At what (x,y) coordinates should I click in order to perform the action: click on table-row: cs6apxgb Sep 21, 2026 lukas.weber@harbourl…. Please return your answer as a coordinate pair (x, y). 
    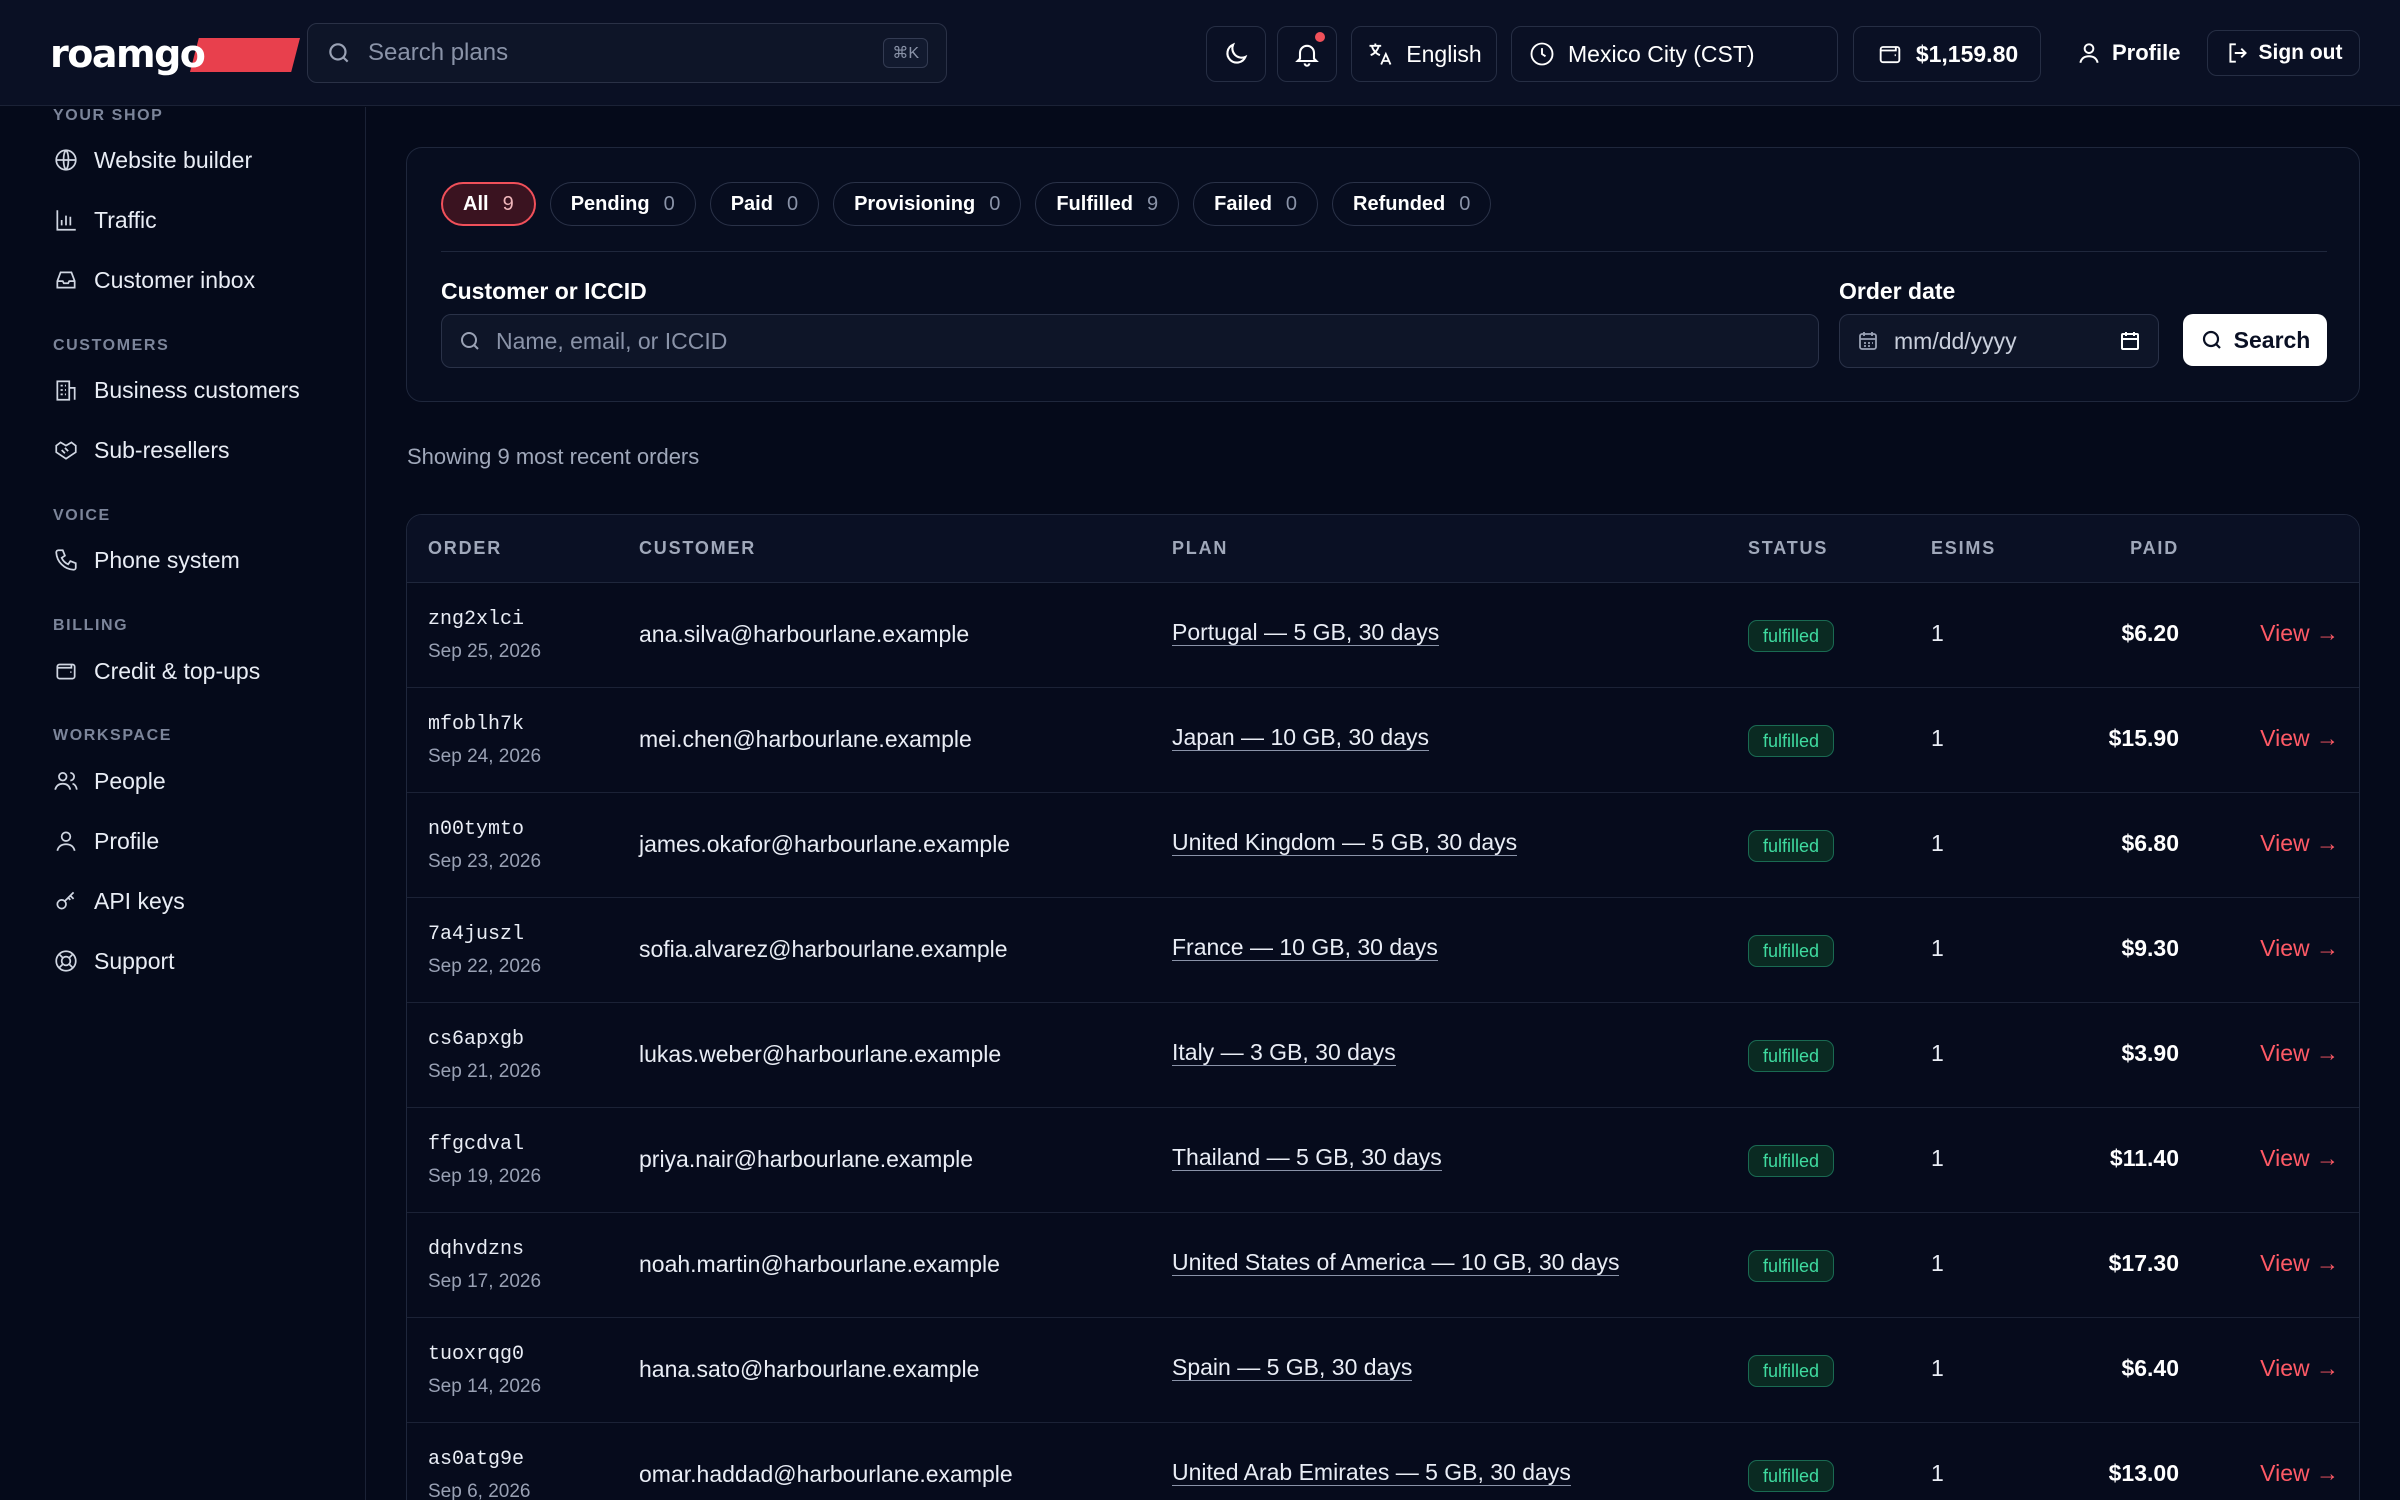
    Looking at the image, I should click on (1383, 1055).